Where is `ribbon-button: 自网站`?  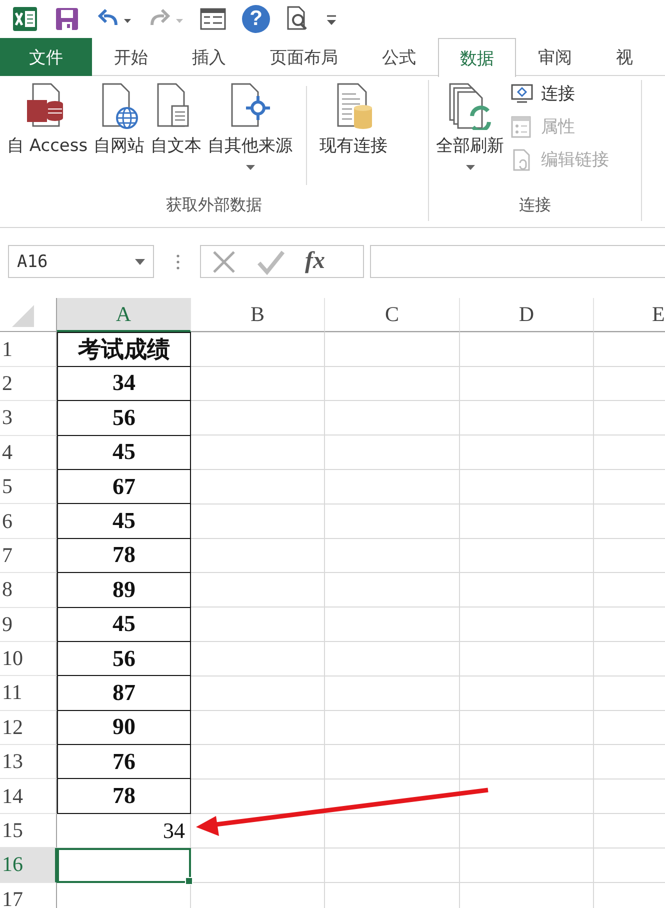
ribbon-button: 自网站 is located at coordinates (119, 118).